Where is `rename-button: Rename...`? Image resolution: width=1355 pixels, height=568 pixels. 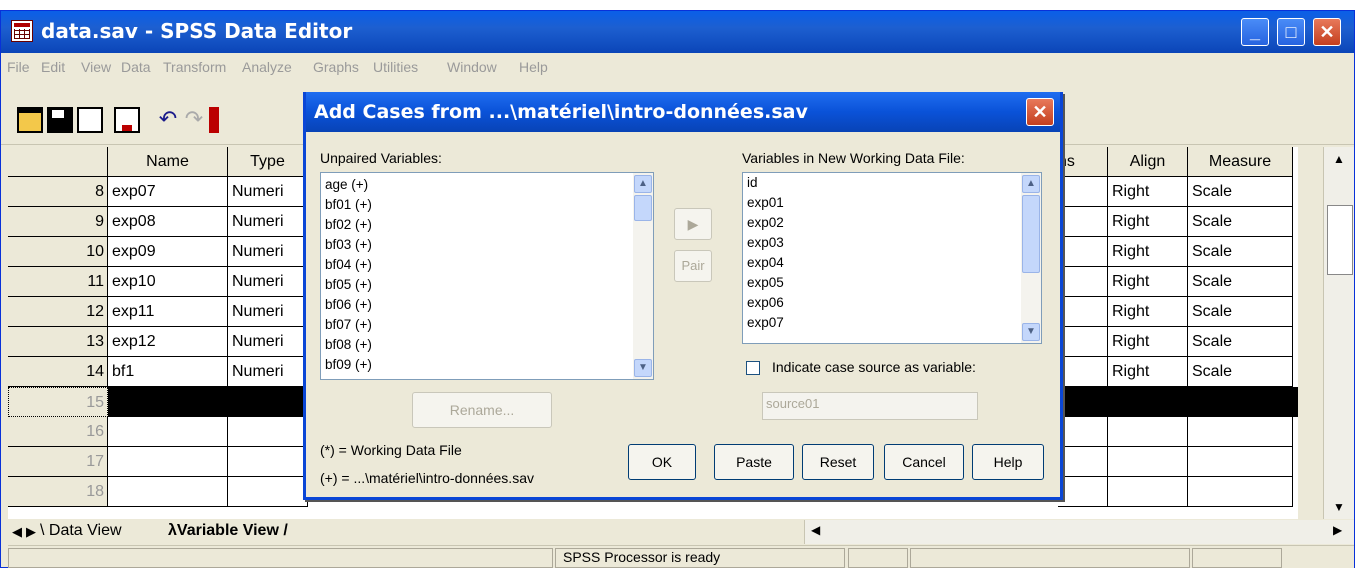
rename-button: Rename... is located at coordinates (482, 410).